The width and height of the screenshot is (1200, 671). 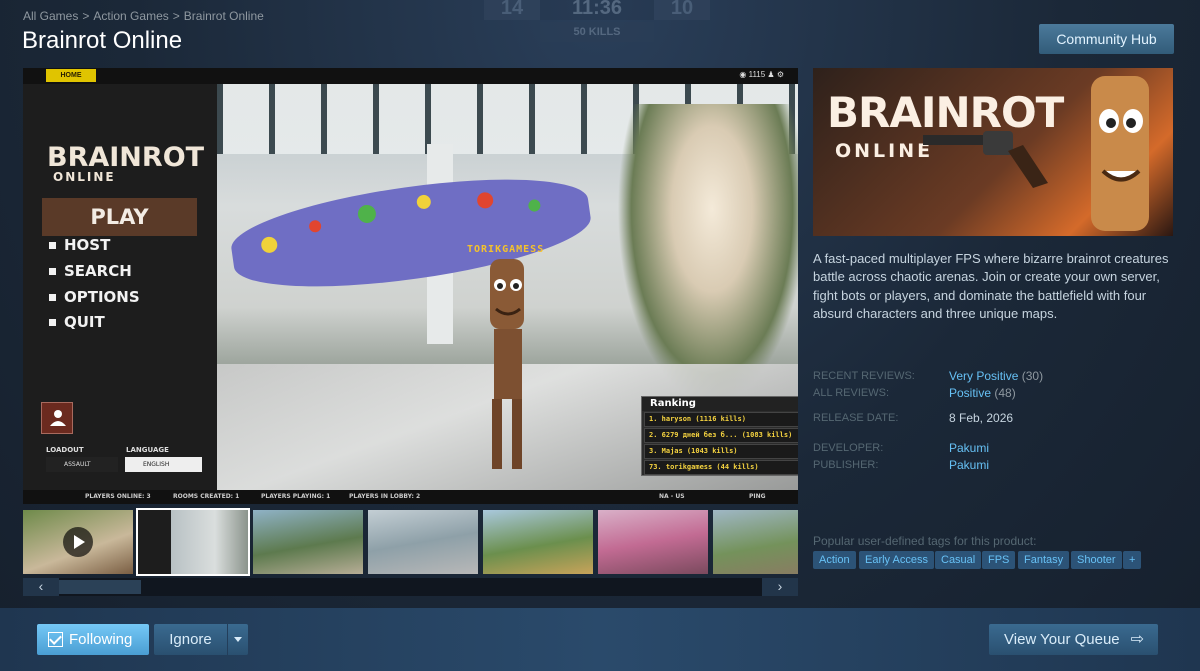 I want to click on game-home-tab: HOME, so click(x=71, y=75).